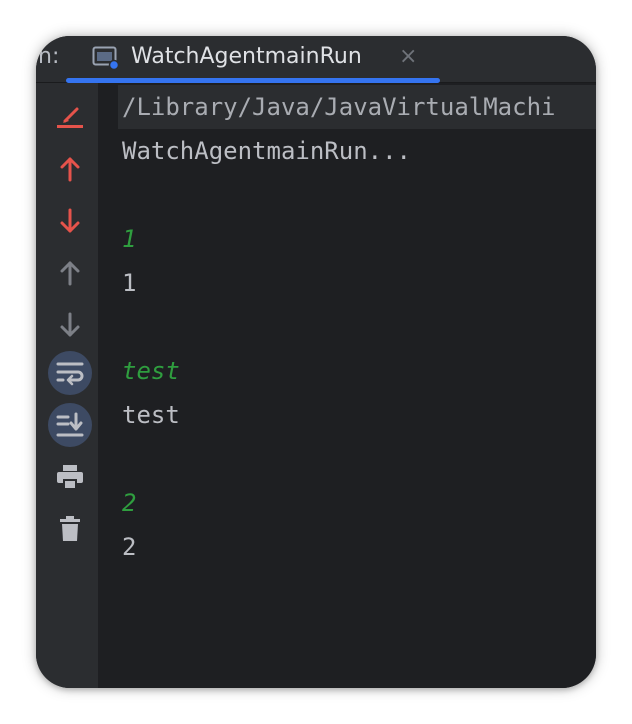  I want to click on tab-watchagentmainrun: WatchAgentmainRun ×, so click(256, 59).